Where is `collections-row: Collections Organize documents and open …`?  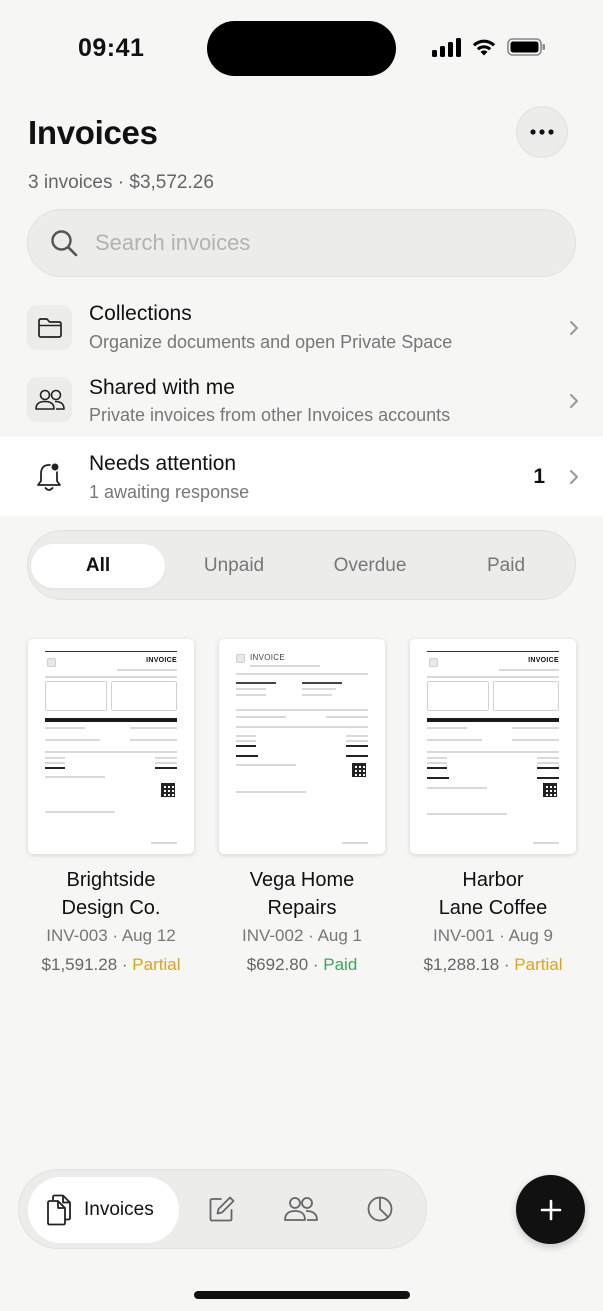
collections-row: Collections Organize documents and open … is located at coordinates (301, 328).